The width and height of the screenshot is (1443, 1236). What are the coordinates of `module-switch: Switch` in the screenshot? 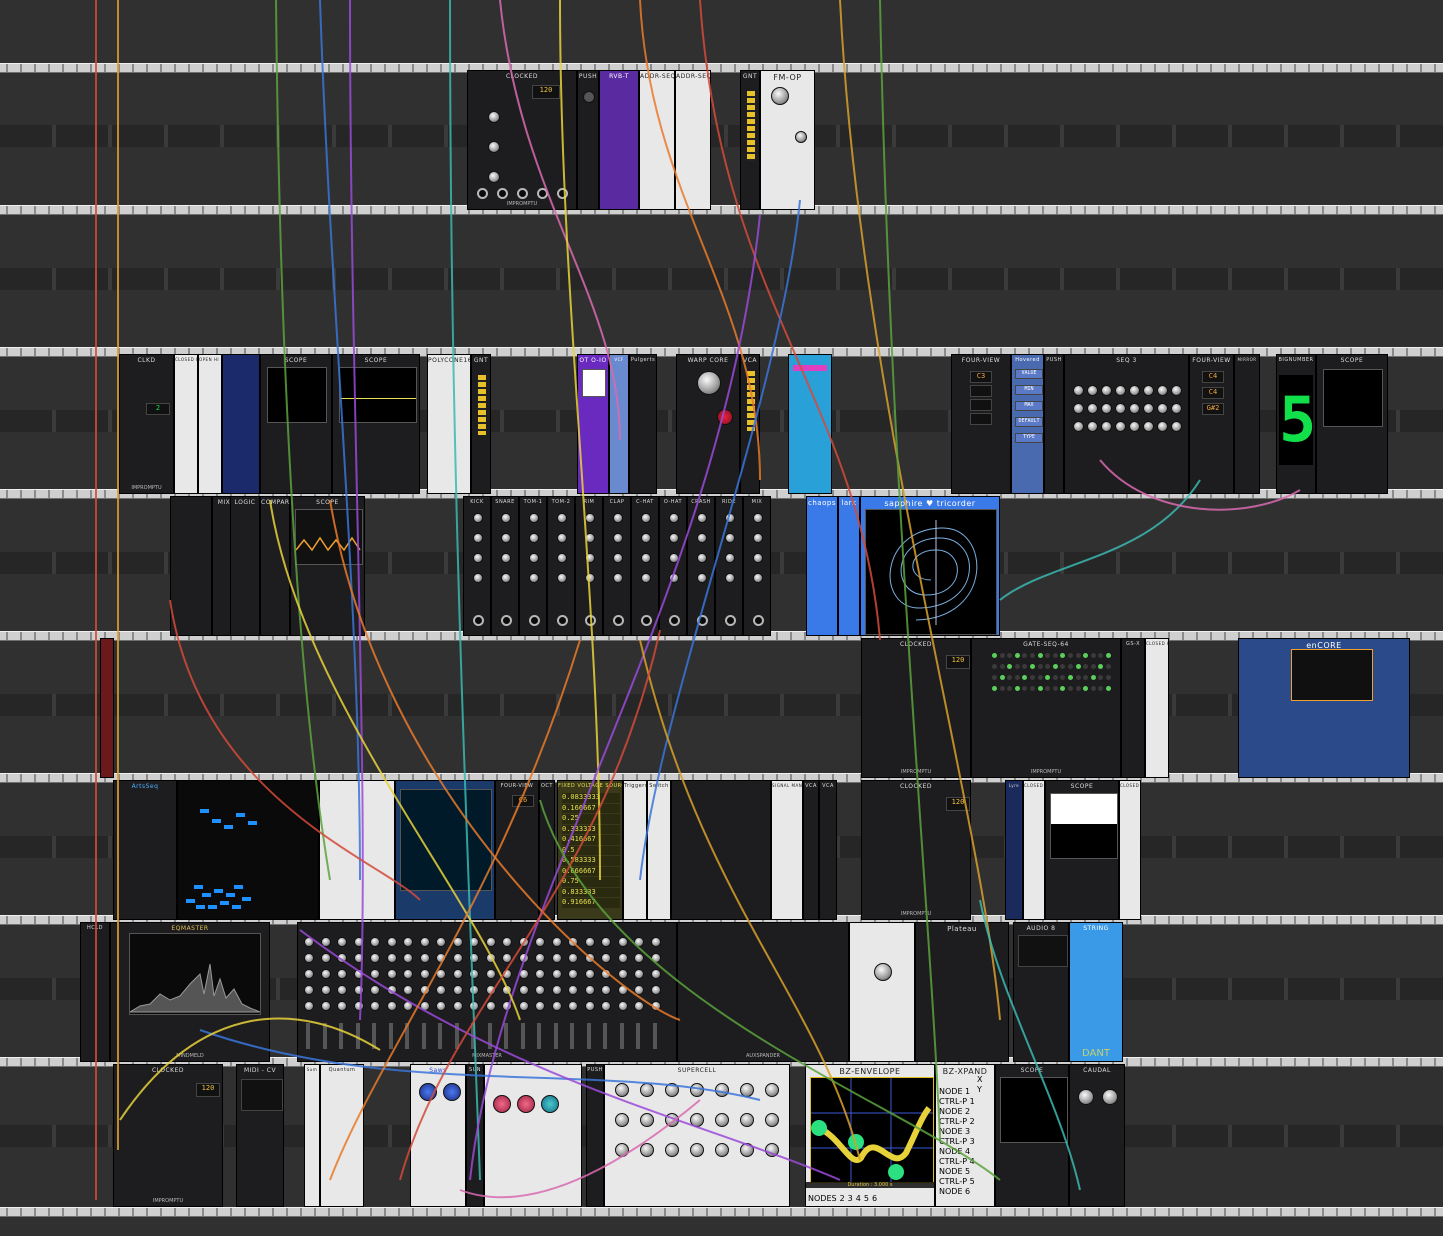 It's located at (659, 850).